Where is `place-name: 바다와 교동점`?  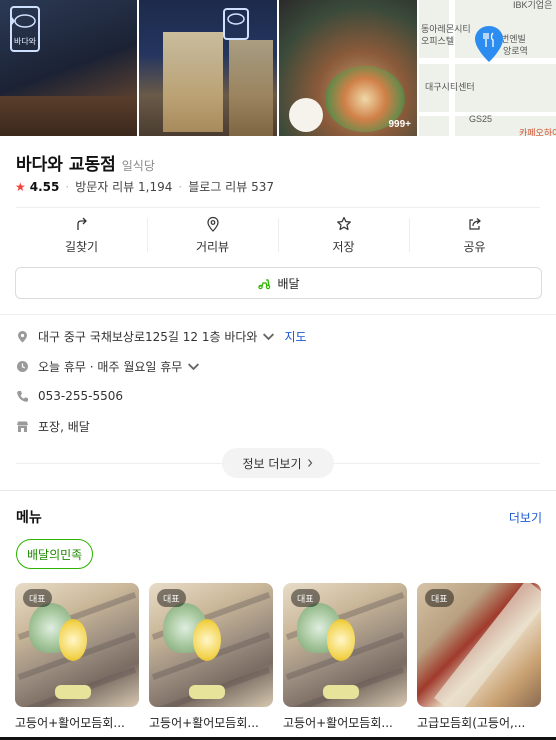 place-name: 바다와 교동점 is located at coordinates (66, 165).